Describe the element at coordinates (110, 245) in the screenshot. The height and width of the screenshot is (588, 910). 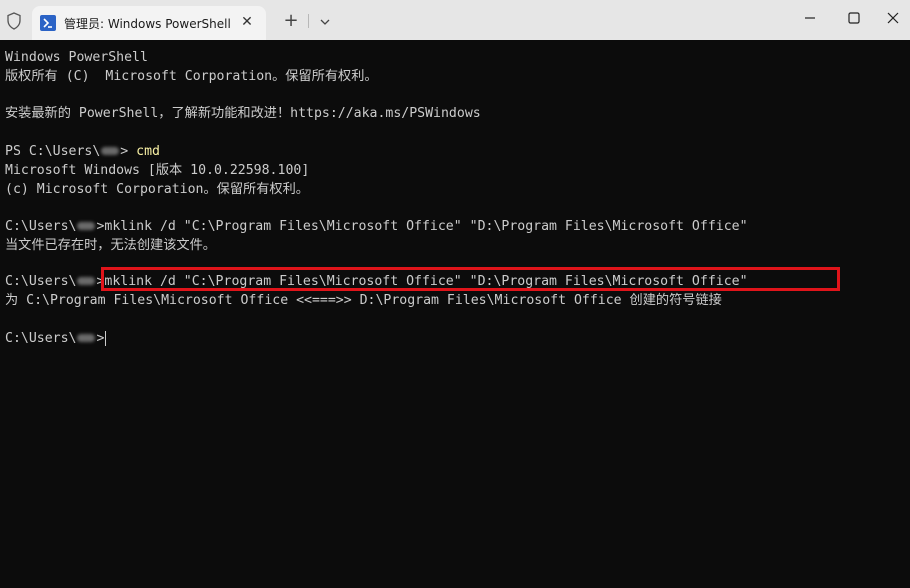
I see `terminal-line-8: 当文件已存在时，无法创建该文件。` at that location.